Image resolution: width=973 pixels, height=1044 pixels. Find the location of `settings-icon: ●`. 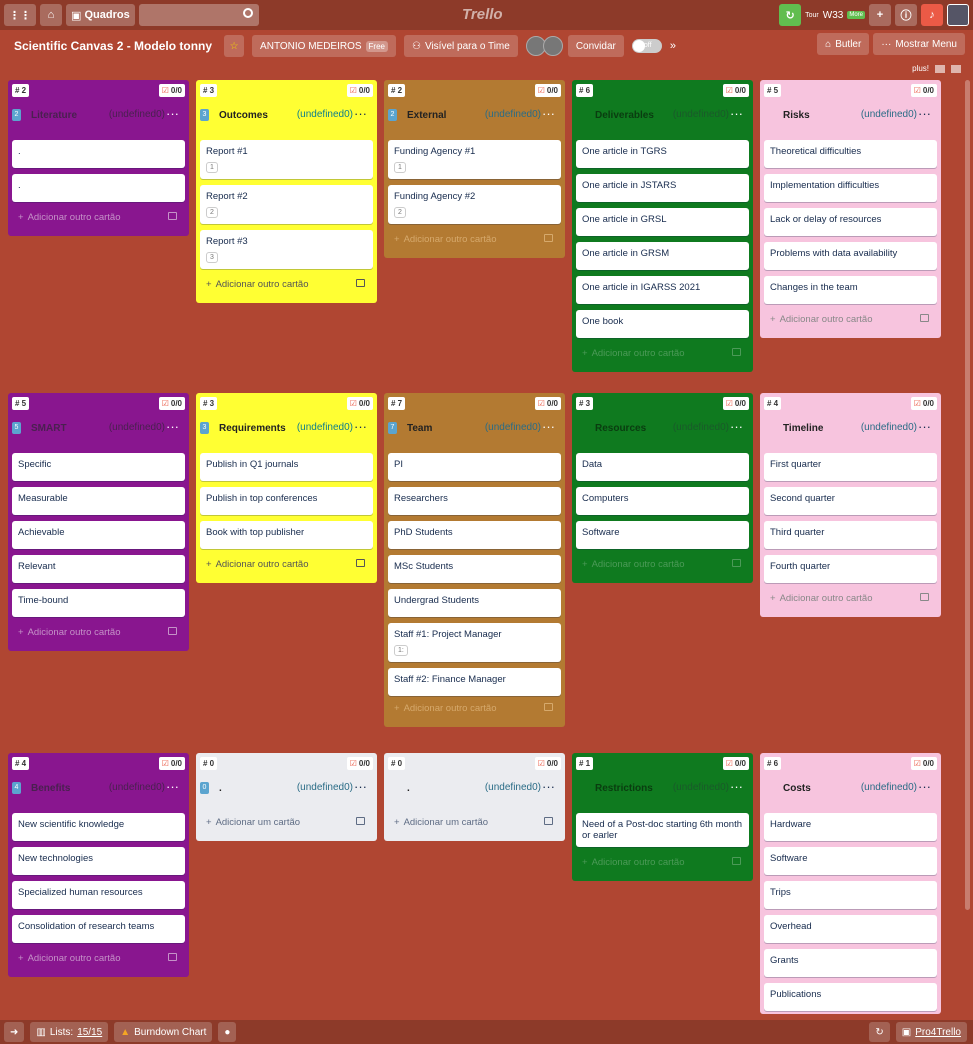

settings-icon: ● is located at coordinates (227, 1032).